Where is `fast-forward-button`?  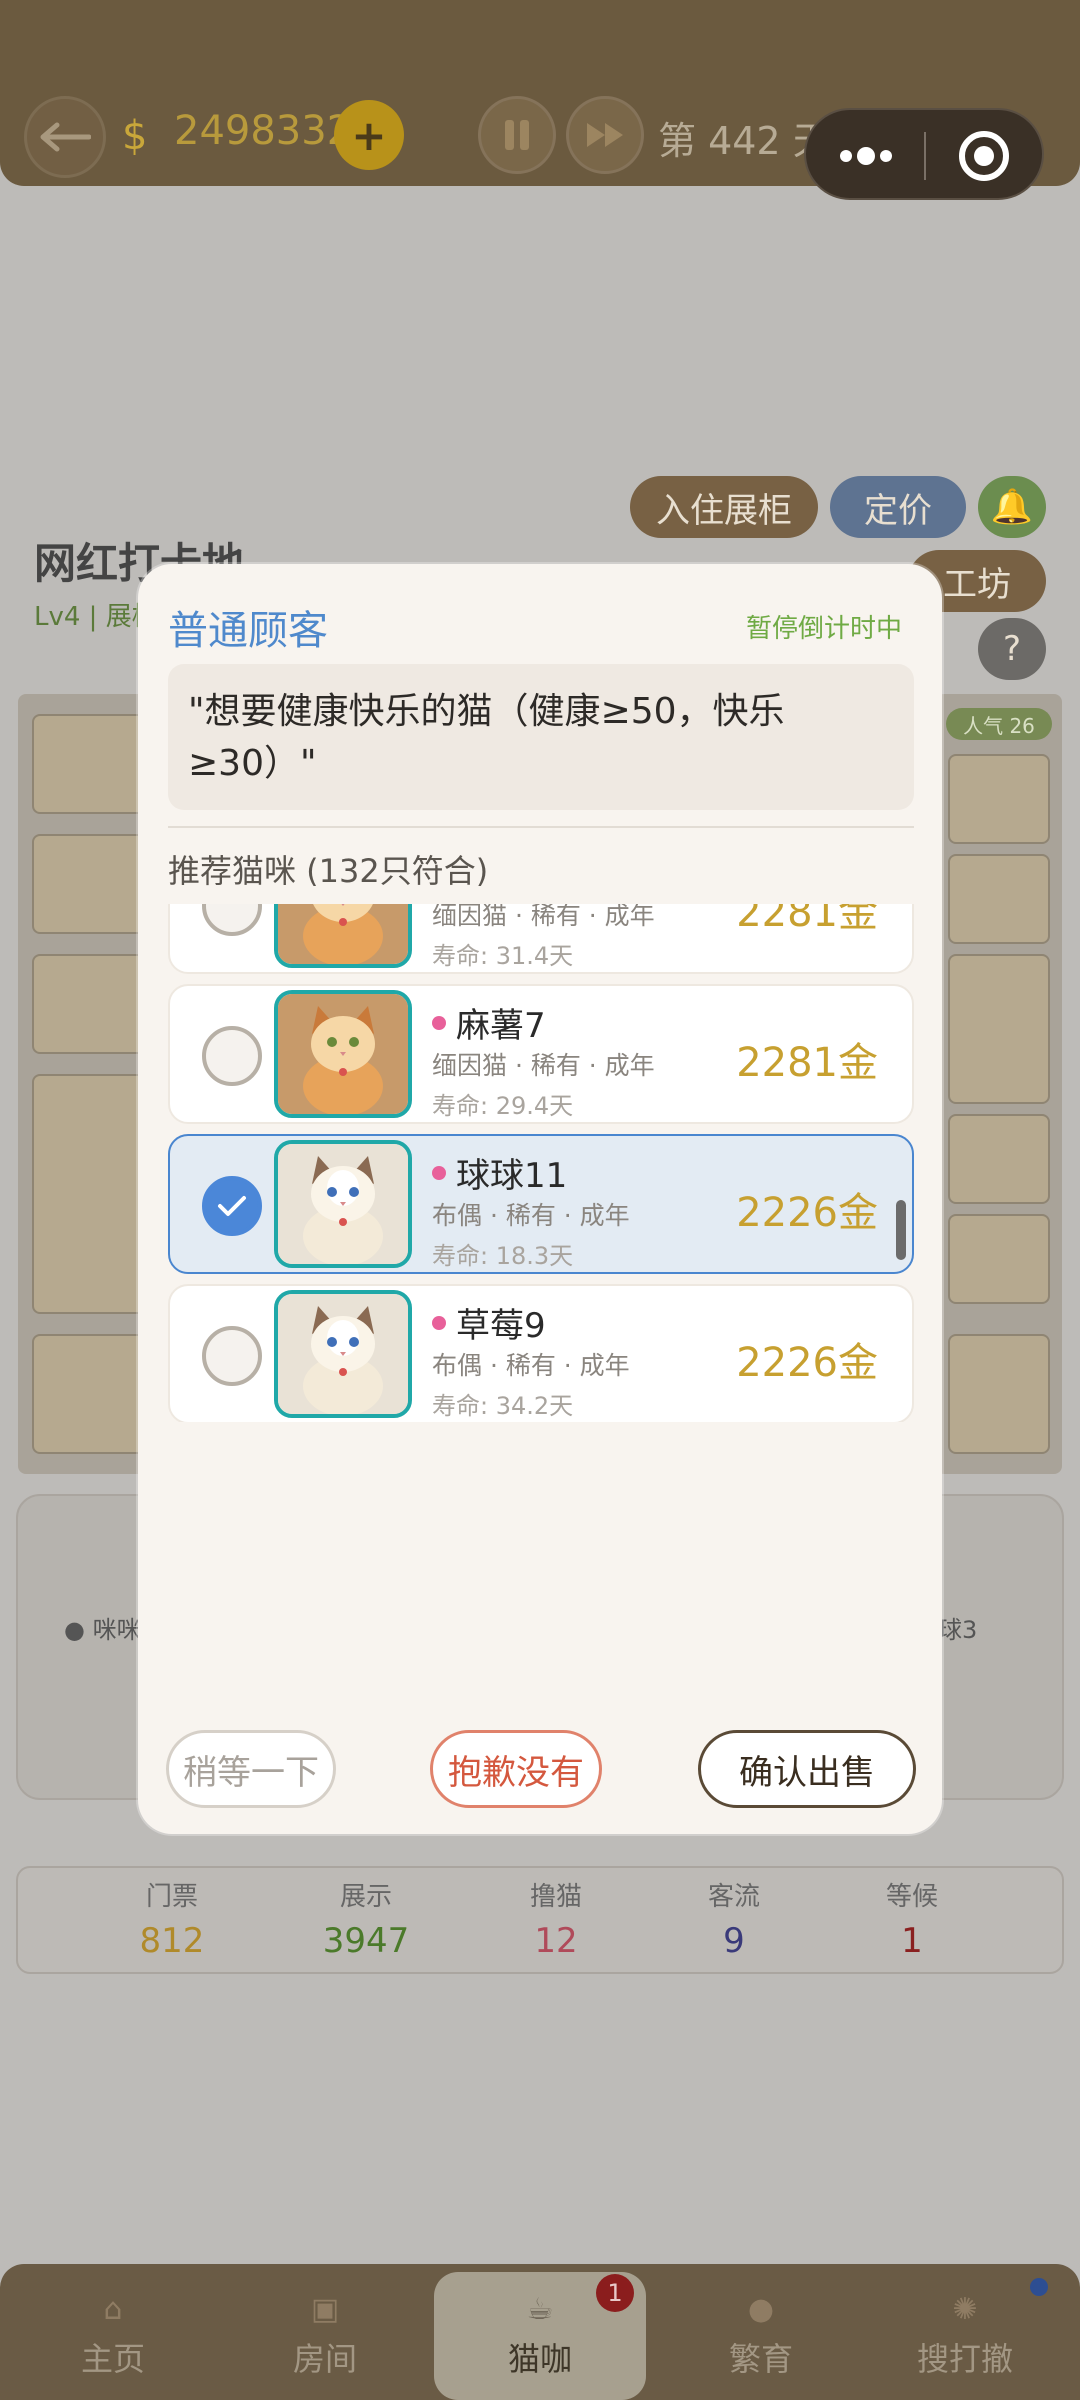 fast-forward-button is located at coordinates (605, 135).